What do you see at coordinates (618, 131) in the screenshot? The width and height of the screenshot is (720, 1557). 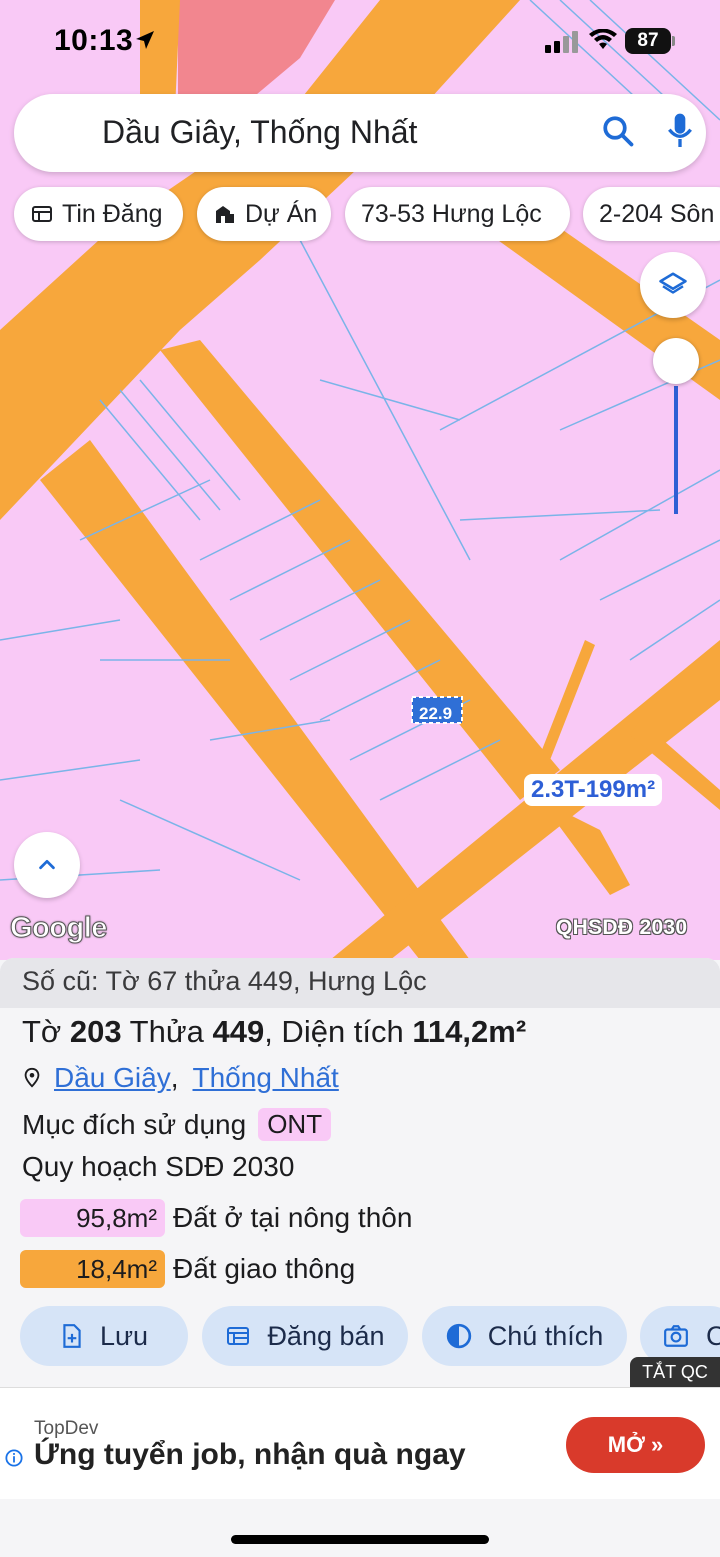 I see `search-icon` at bounding box center [618, 131].